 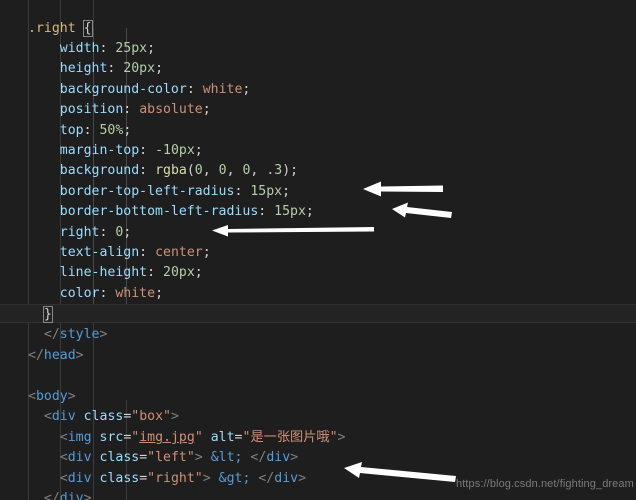 I want to click on css-property: right, so click(x=79, y=232).